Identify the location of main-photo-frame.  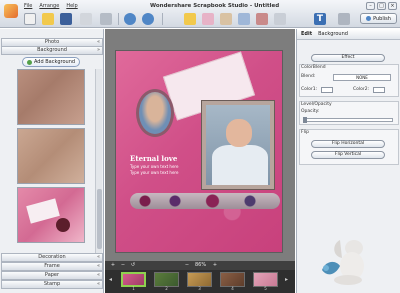
(238, 145).